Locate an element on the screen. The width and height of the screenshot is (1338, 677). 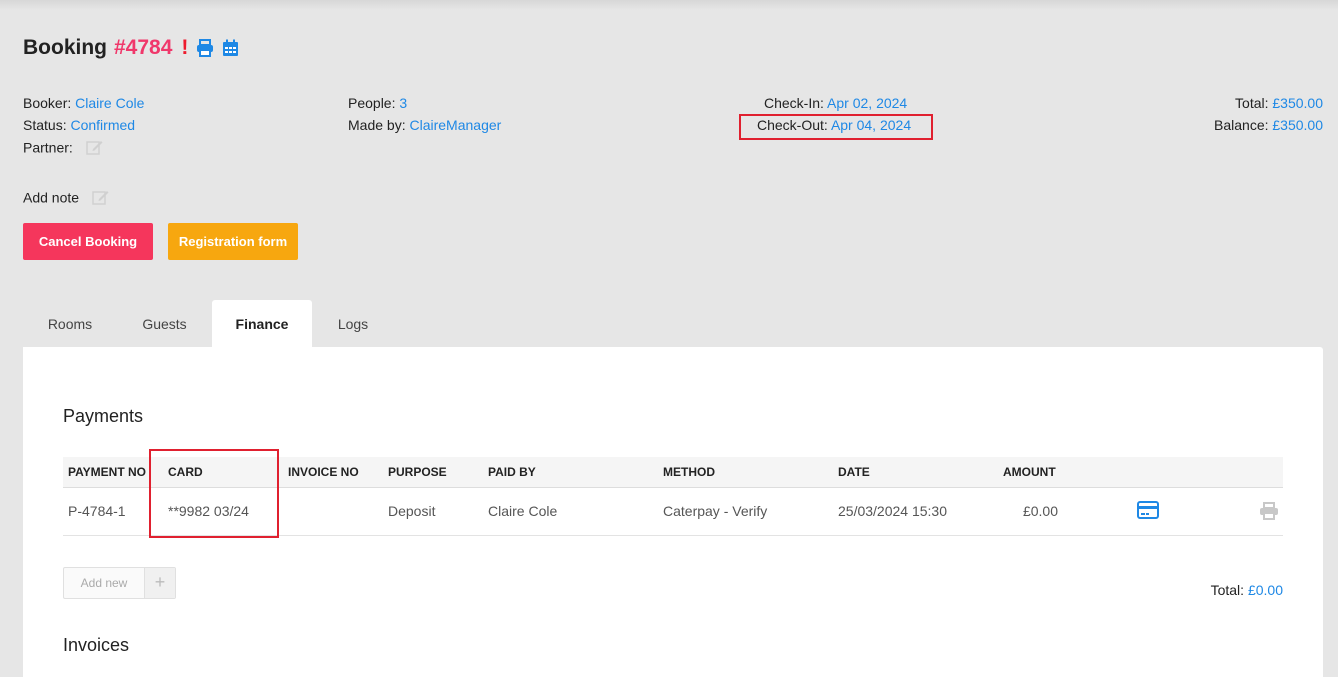
partner-label: Partner: is located at coordinates (48, 147).